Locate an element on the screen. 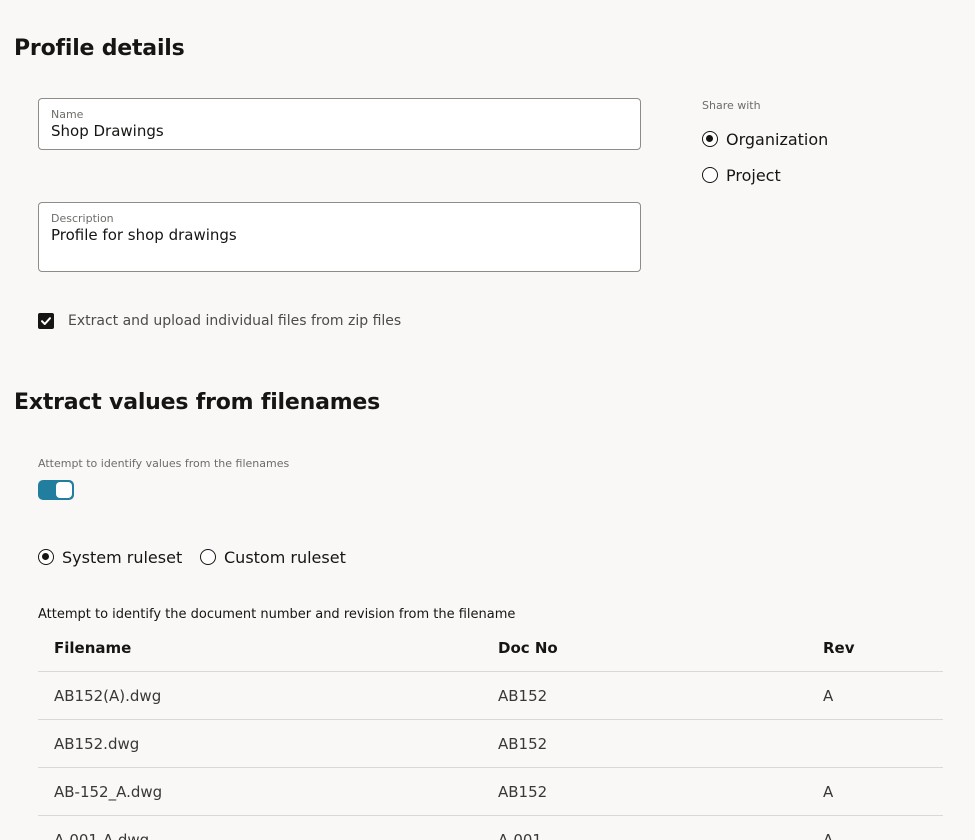 The width and height of the screenshot is (975, 840). name-field: Name Shop Drawings is located at coordinates (339, 124).